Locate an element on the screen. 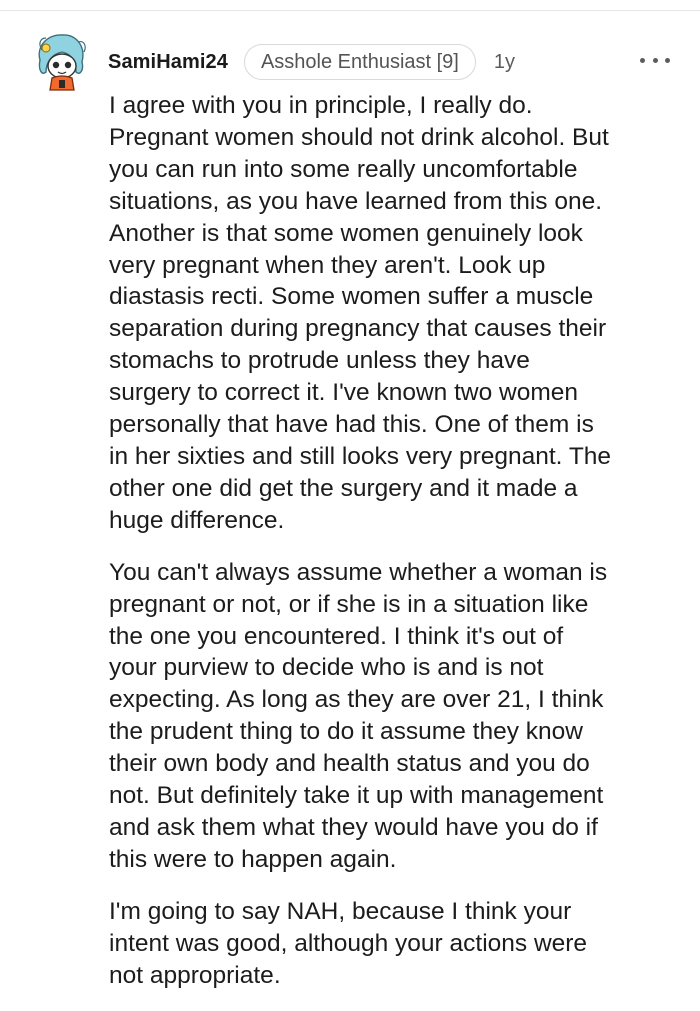 The width and height of the screenshot is (700, 1011). comment-age: 1y is located at coordinates (504, 61).